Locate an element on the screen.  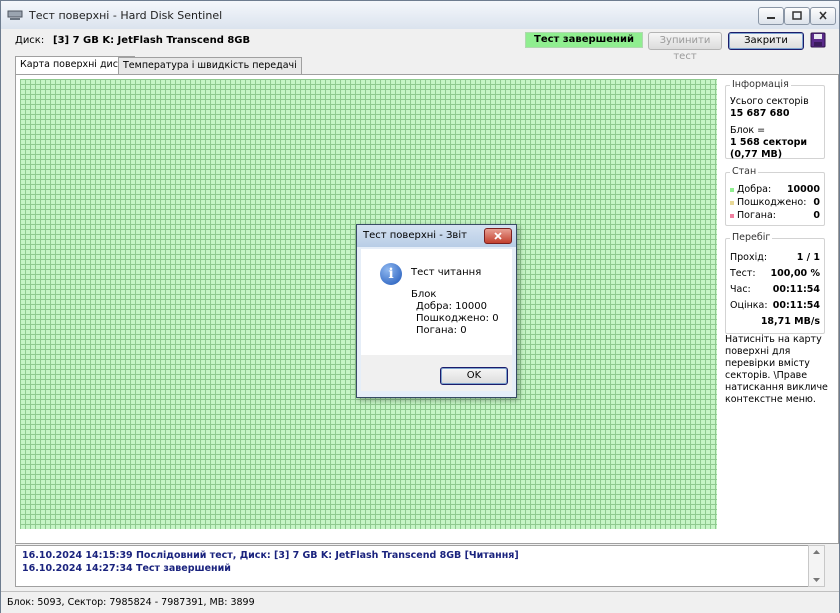
maximize-button is located at coordinates (797, 16).